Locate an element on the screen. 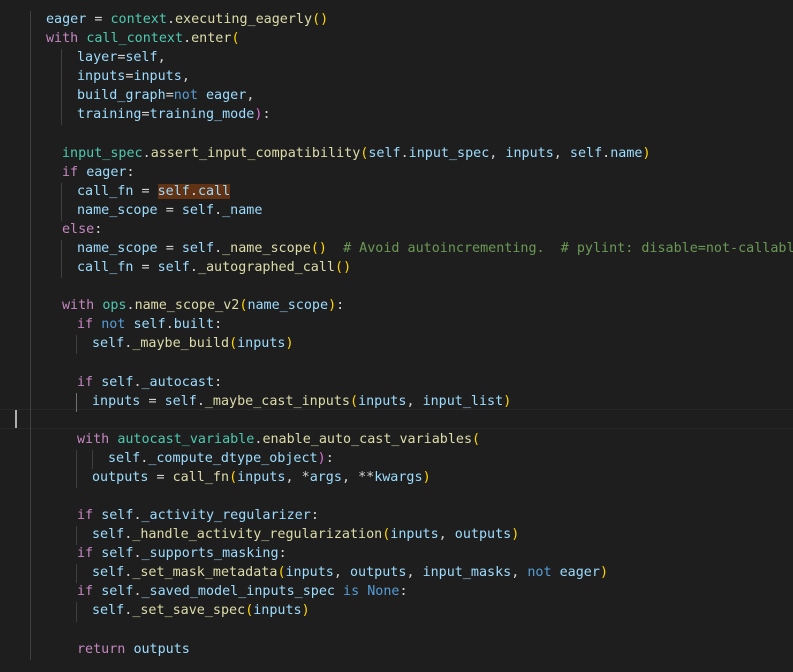 This screenshot has height=672, width=793. code-line: self._compute_dtype_object): is located at coordinates (396, 458).